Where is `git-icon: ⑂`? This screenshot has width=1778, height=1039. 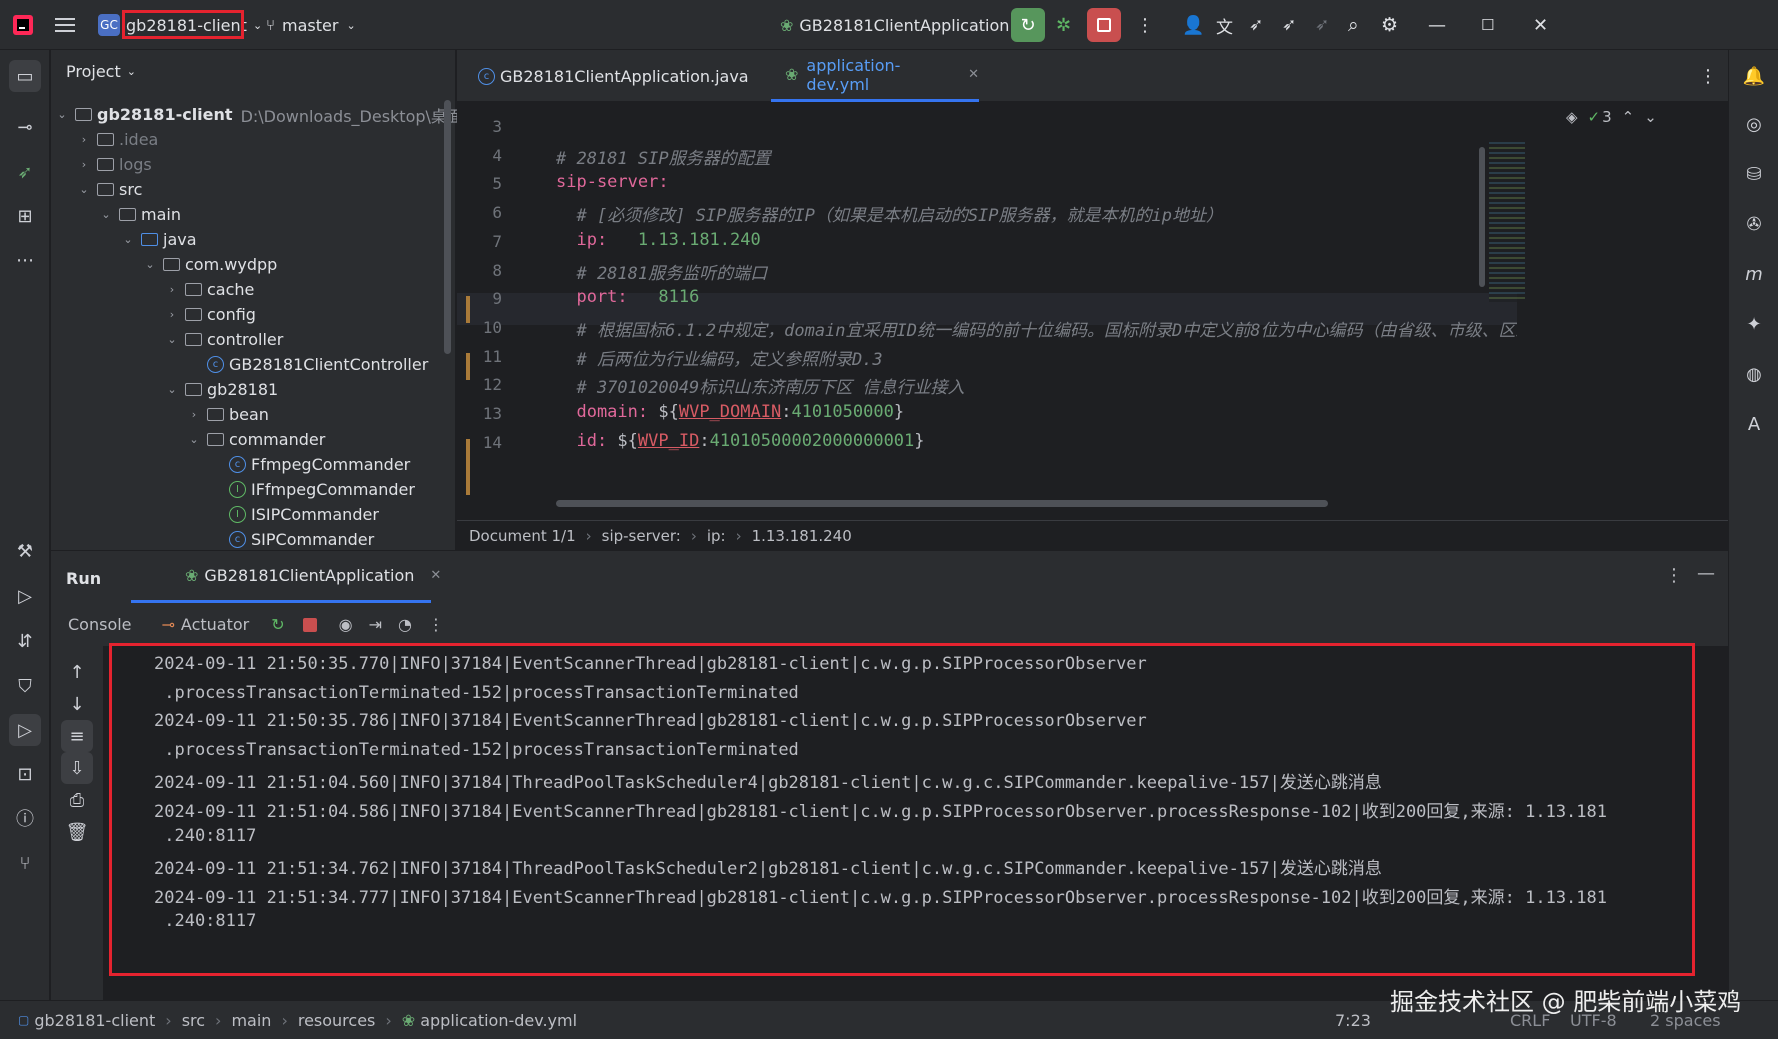 git-icon: ⑂ is located at coordinates (25, 863).